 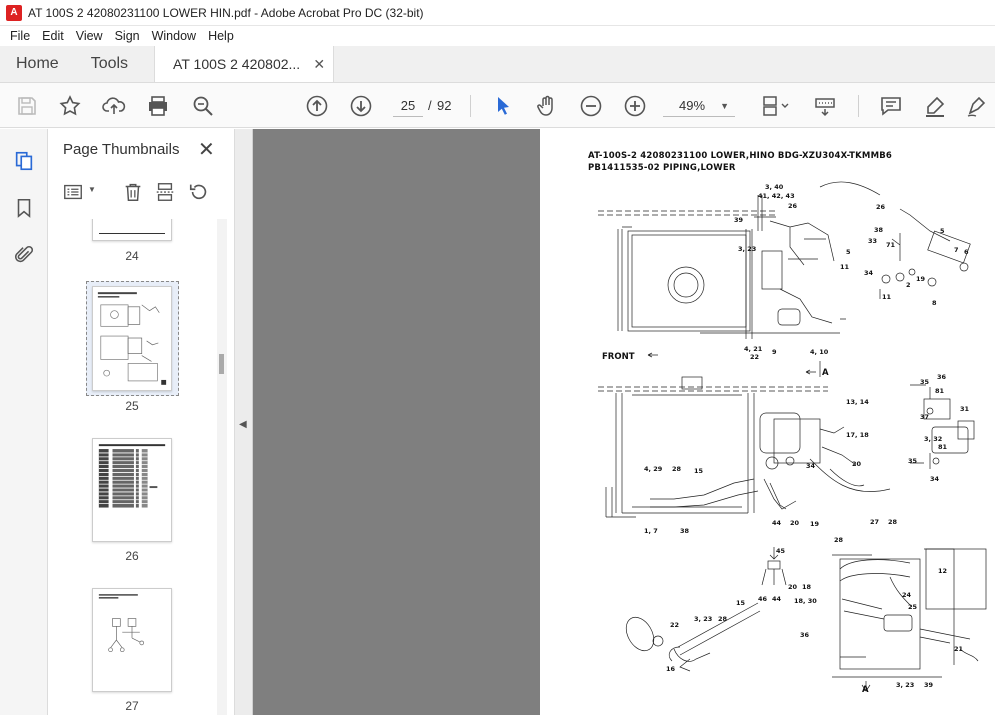 I want to click on select-cursor-icon, so click(x=503, y=106).